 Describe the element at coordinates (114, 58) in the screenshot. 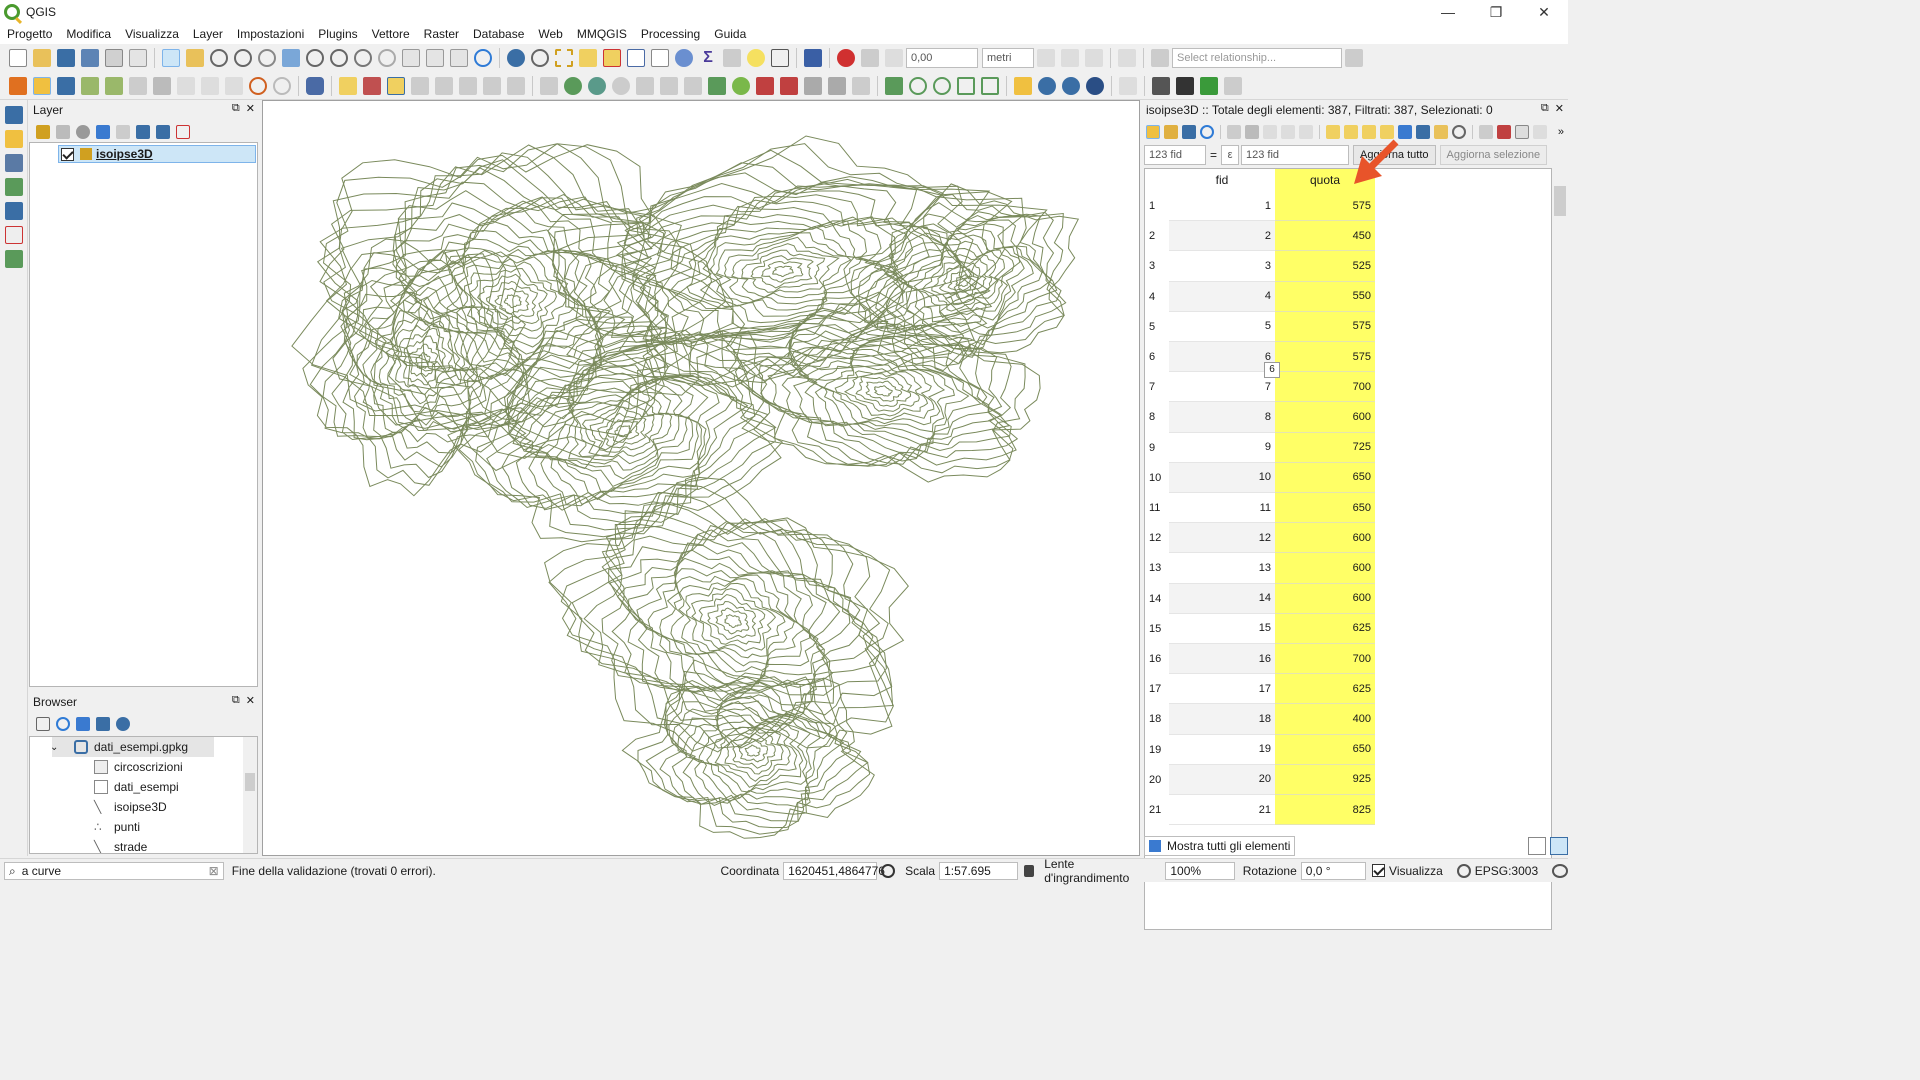

I see `print-layout-icon` at that location.